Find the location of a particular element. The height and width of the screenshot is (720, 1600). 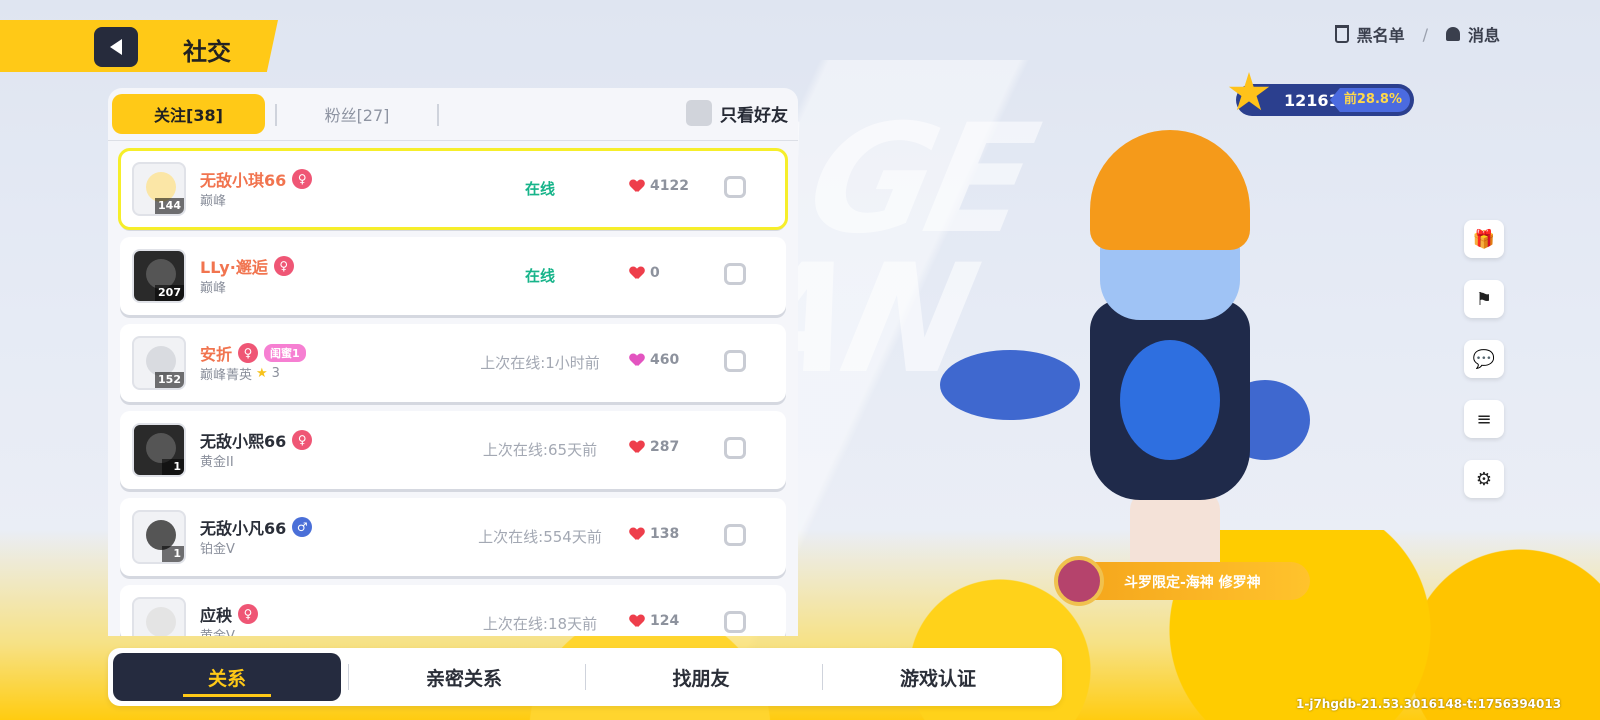

player-name: 安折 ♀ 闺蜜1 is located at coordinates (253, 353).